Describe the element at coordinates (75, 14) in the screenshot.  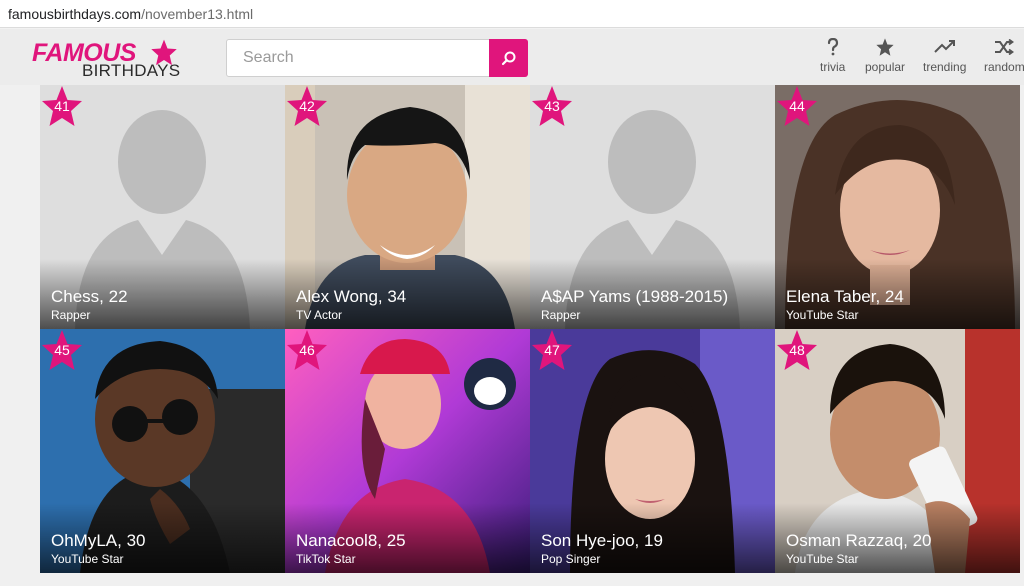
I see `url-domain: famousbirthdays.com` at that location.